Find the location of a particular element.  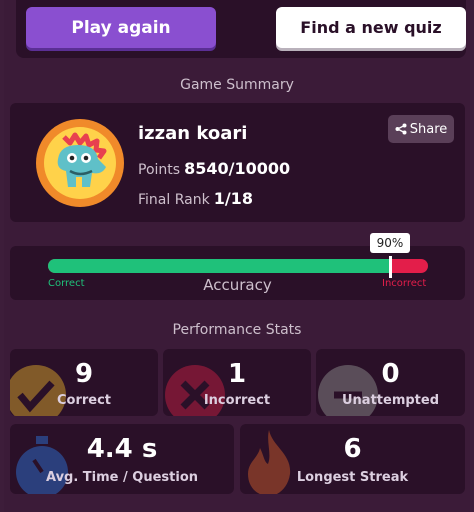

share-button: Share is located at coordinates (421, 129).